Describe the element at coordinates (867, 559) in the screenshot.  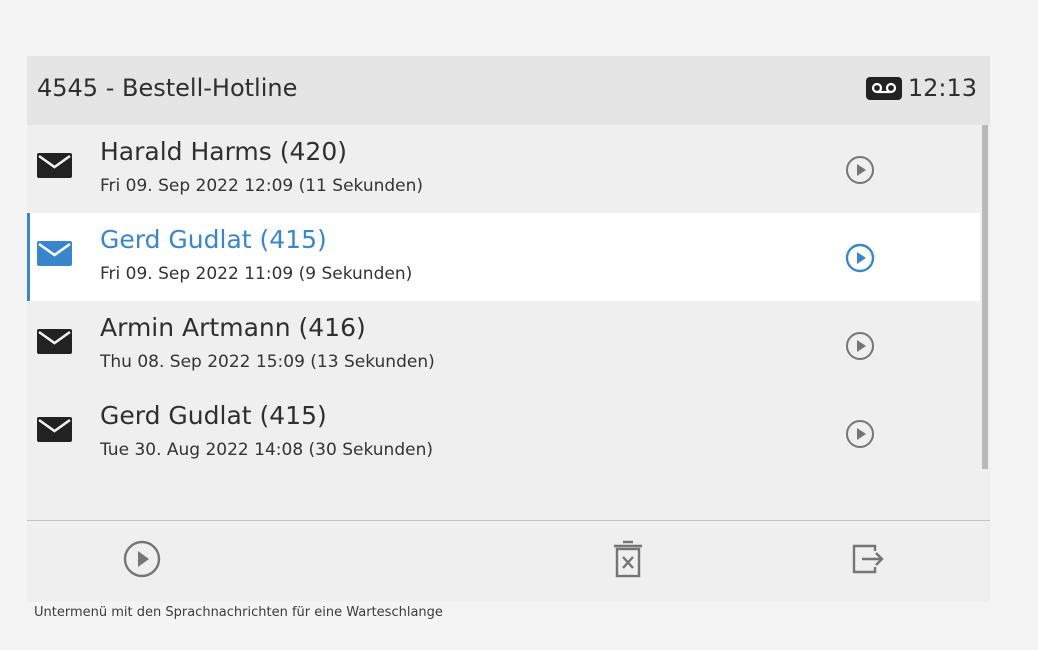
I see `exit-icon` at that location.